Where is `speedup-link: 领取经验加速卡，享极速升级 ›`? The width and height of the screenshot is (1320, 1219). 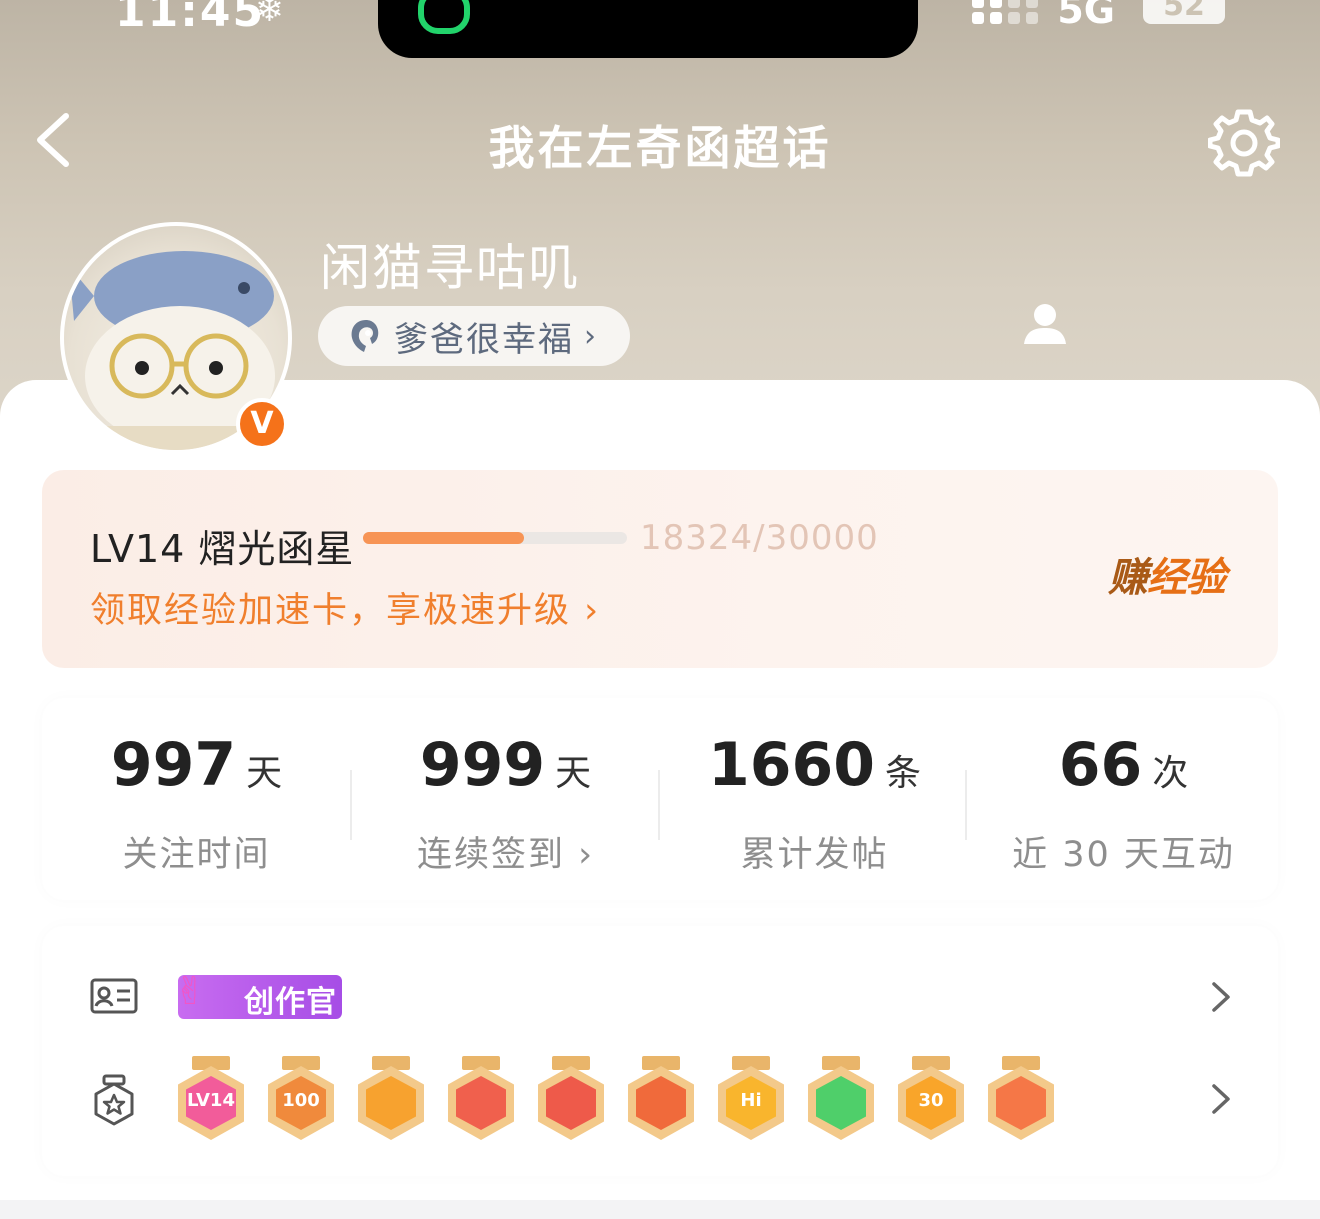
speedup-link: 领取经验加速卡，享极速升级 › is located at coordinates (345, 607).